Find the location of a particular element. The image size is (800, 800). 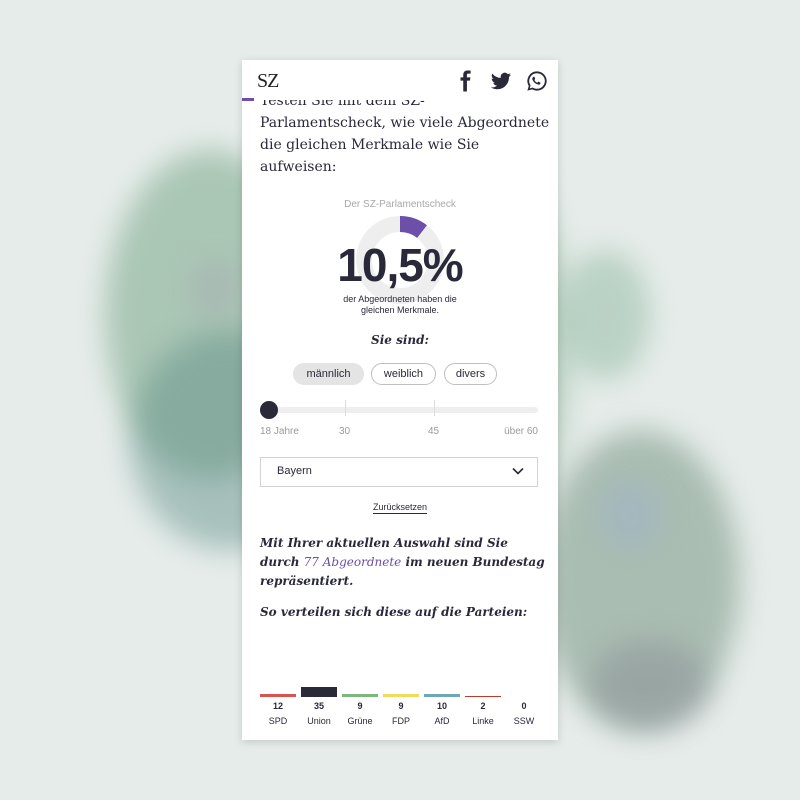

party-bar-value: 2 is located at coordinates (483, 706).